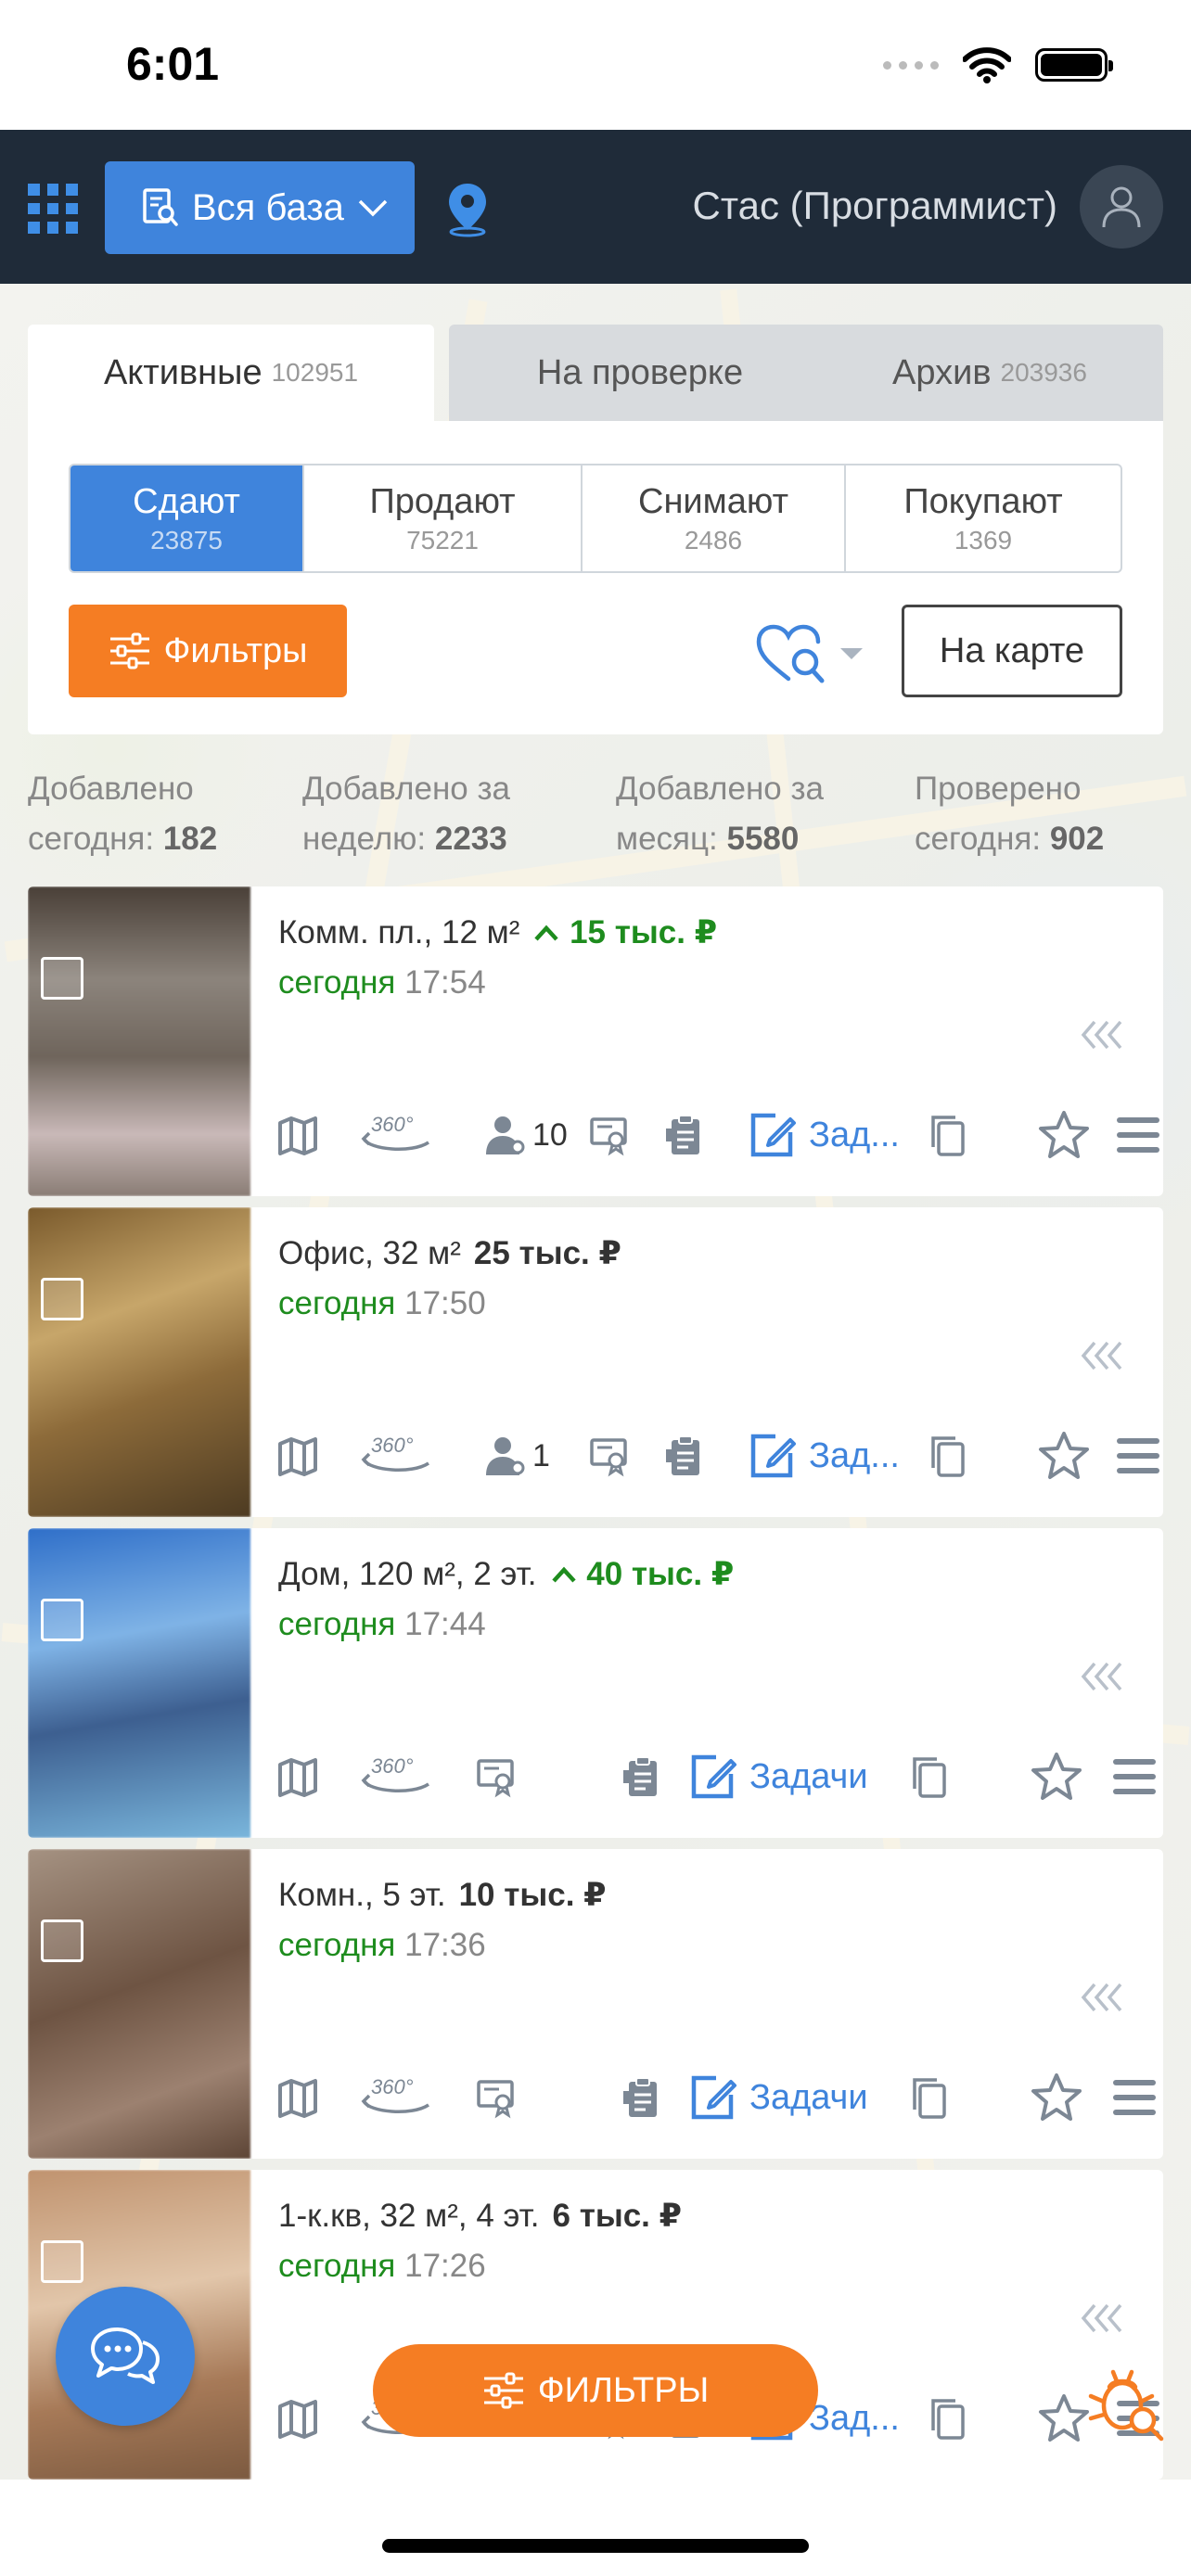 The height and width of the screenshot is (2576, 1191). Describe the element at coordinates (541, 1455) in the screenshot. I see `owner-count: 1` at that location.